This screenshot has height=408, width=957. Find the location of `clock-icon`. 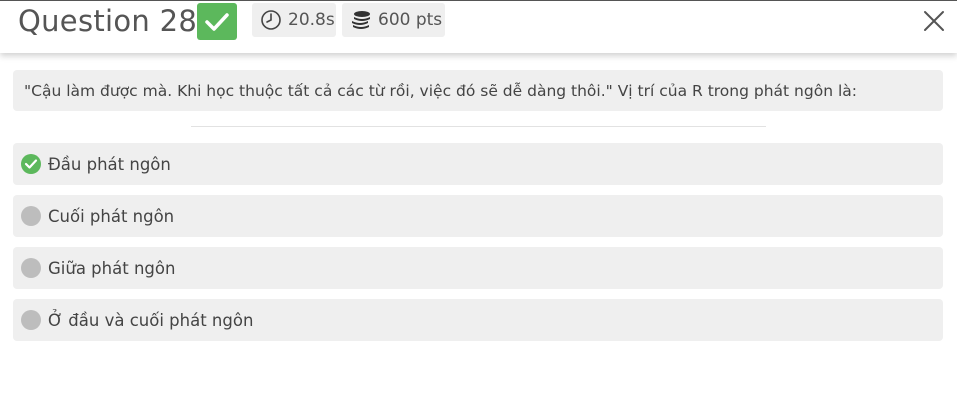

clock-icon is located at coordinates (271, 20).